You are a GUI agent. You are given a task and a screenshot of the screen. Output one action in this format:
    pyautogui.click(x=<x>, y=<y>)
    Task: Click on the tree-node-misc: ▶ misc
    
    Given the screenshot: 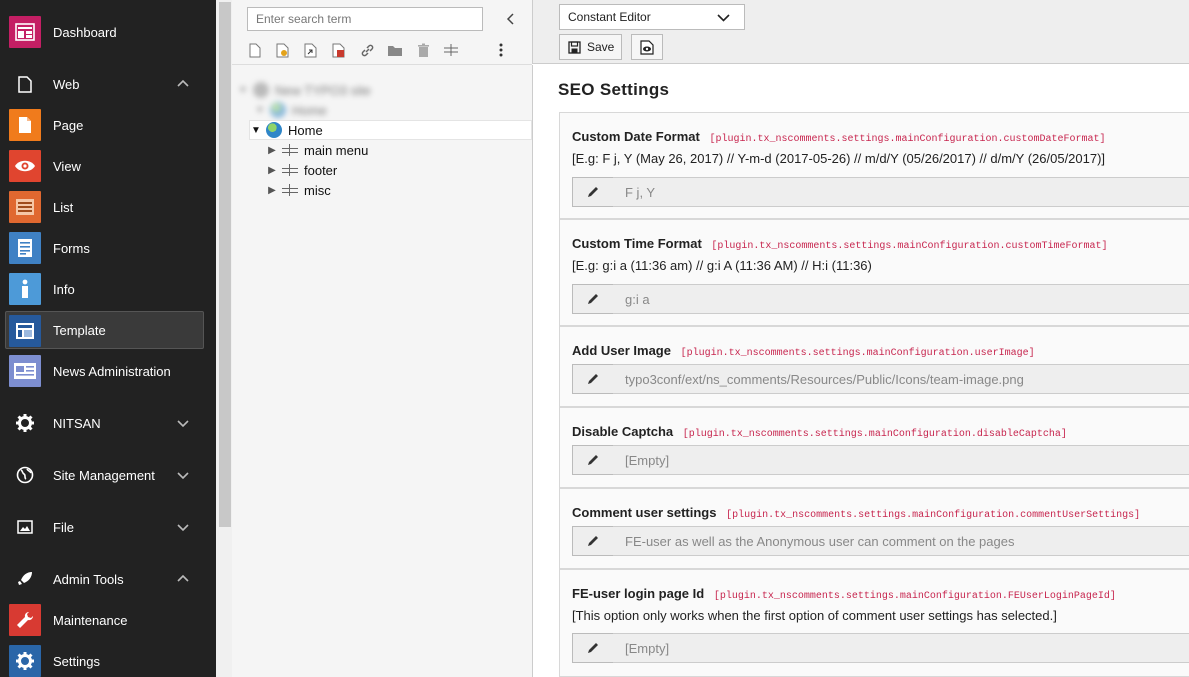 What is the action you would take?
    pyautogui.click(x=298, y=190)
    